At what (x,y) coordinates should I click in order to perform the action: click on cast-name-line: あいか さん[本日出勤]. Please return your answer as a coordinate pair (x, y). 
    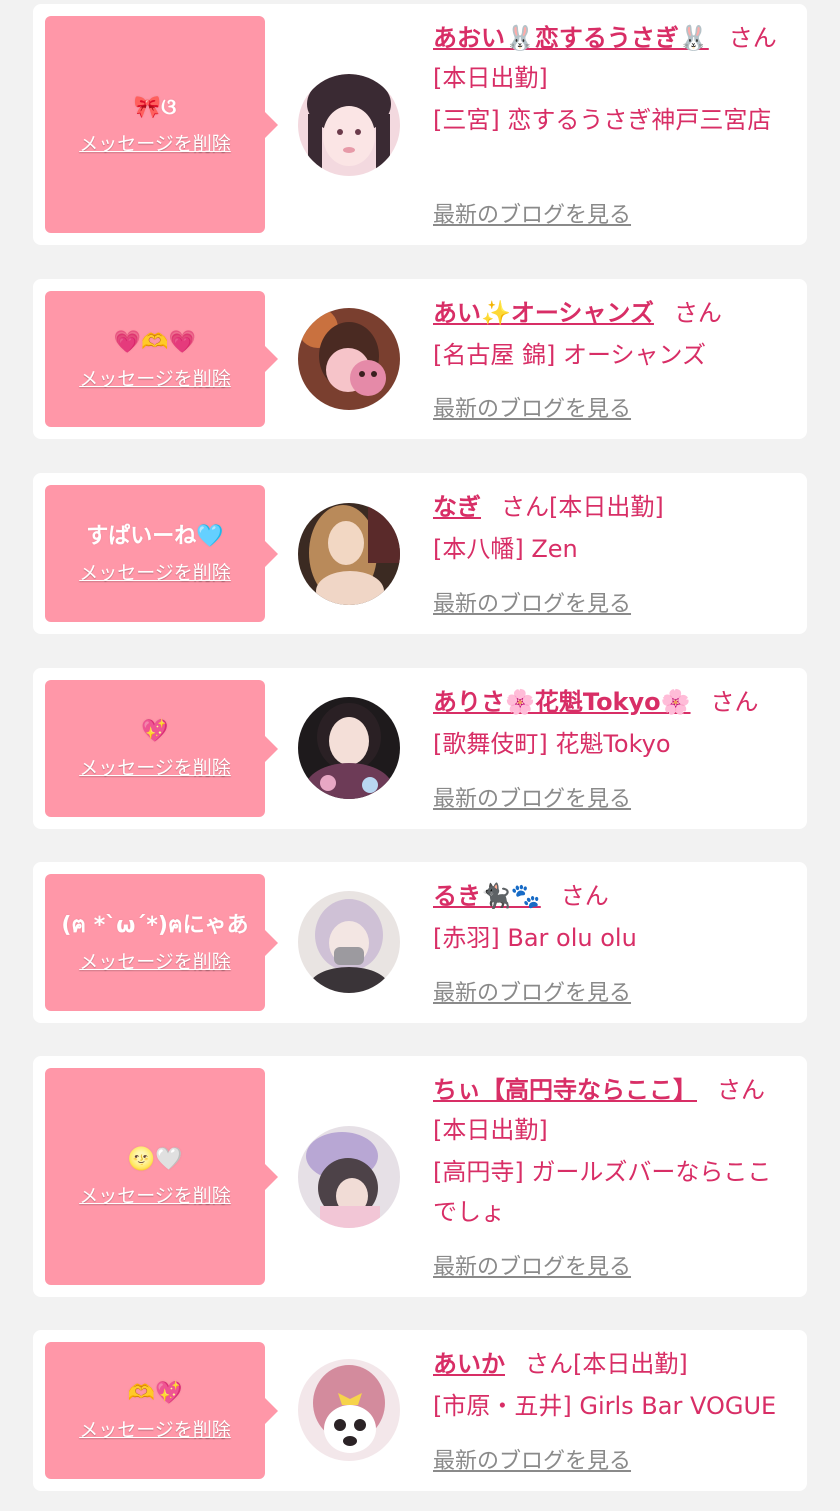
    Looking at the image, I should click on (614, 1364).